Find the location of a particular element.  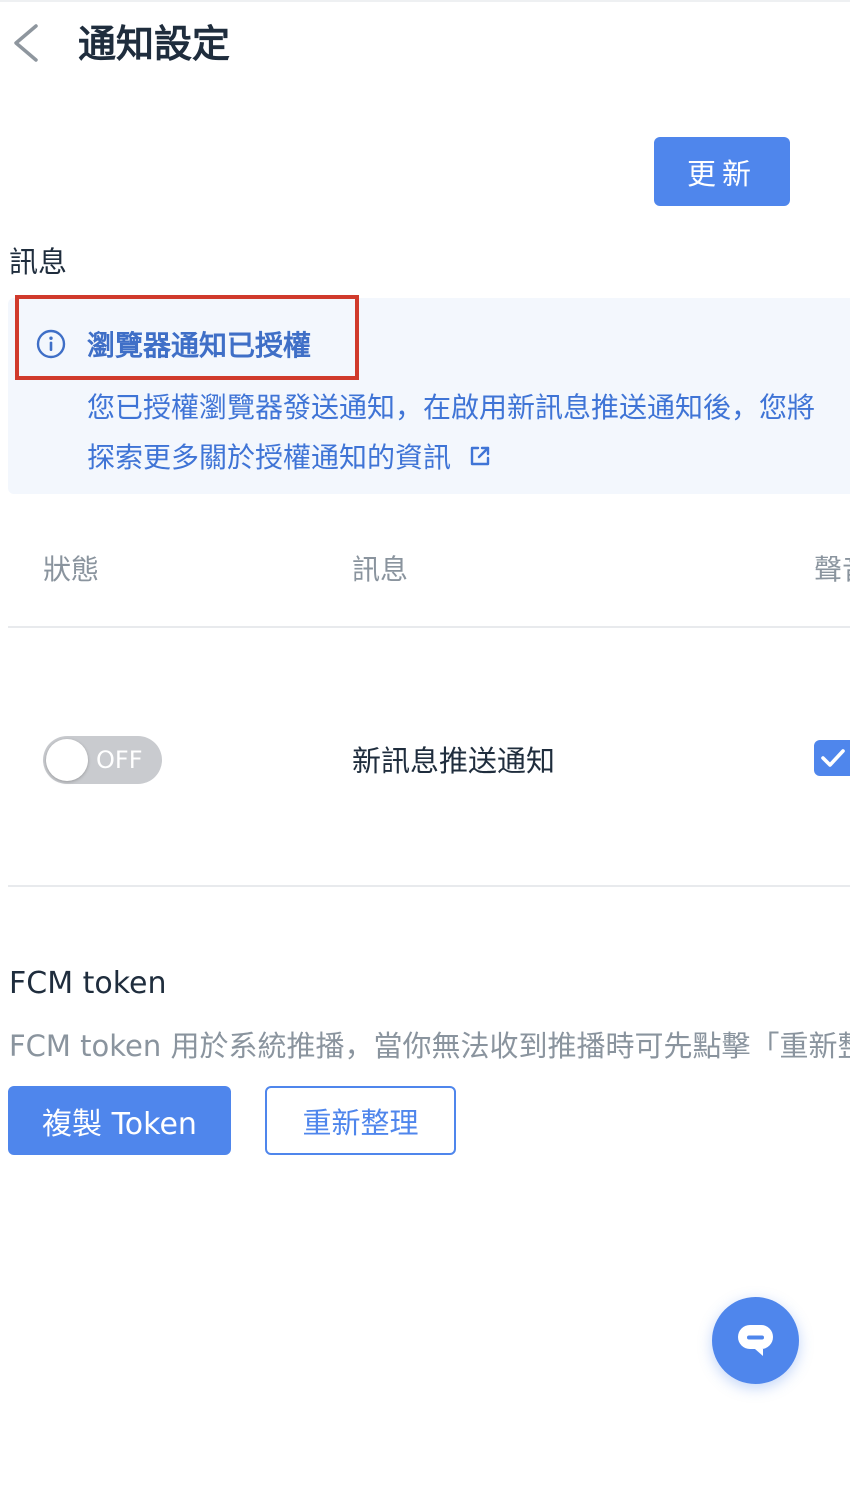

sound-checkbox is located at coordinates (832, 758).